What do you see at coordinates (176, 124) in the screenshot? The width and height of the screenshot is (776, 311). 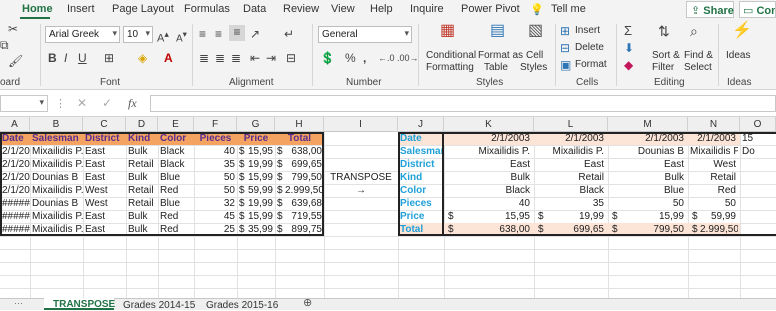 I see `column-header: E` at bounding box center [176, 124].